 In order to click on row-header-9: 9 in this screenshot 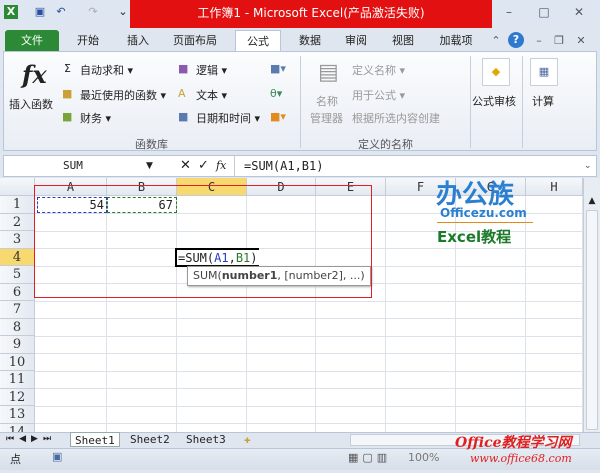, I will do `click(17, 345)`.